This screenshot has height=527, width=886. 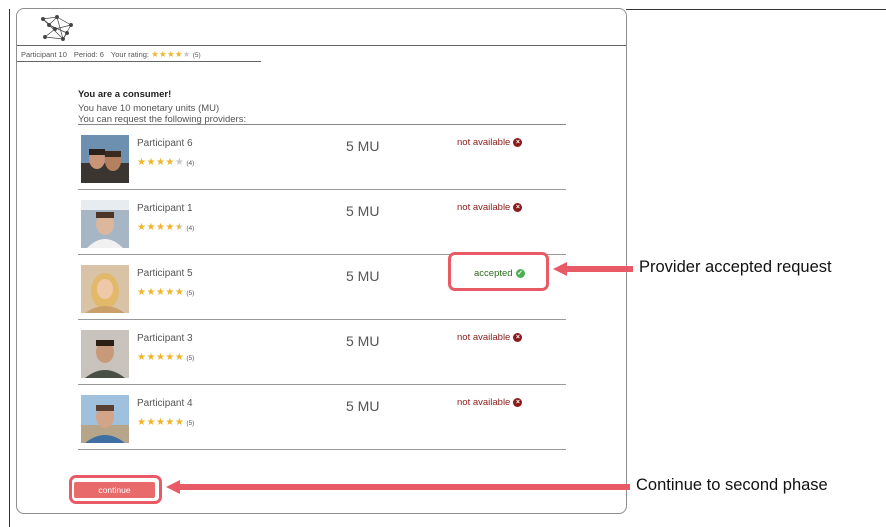 I want to click on period-label: Period: 6, so click(x=88, y=54).